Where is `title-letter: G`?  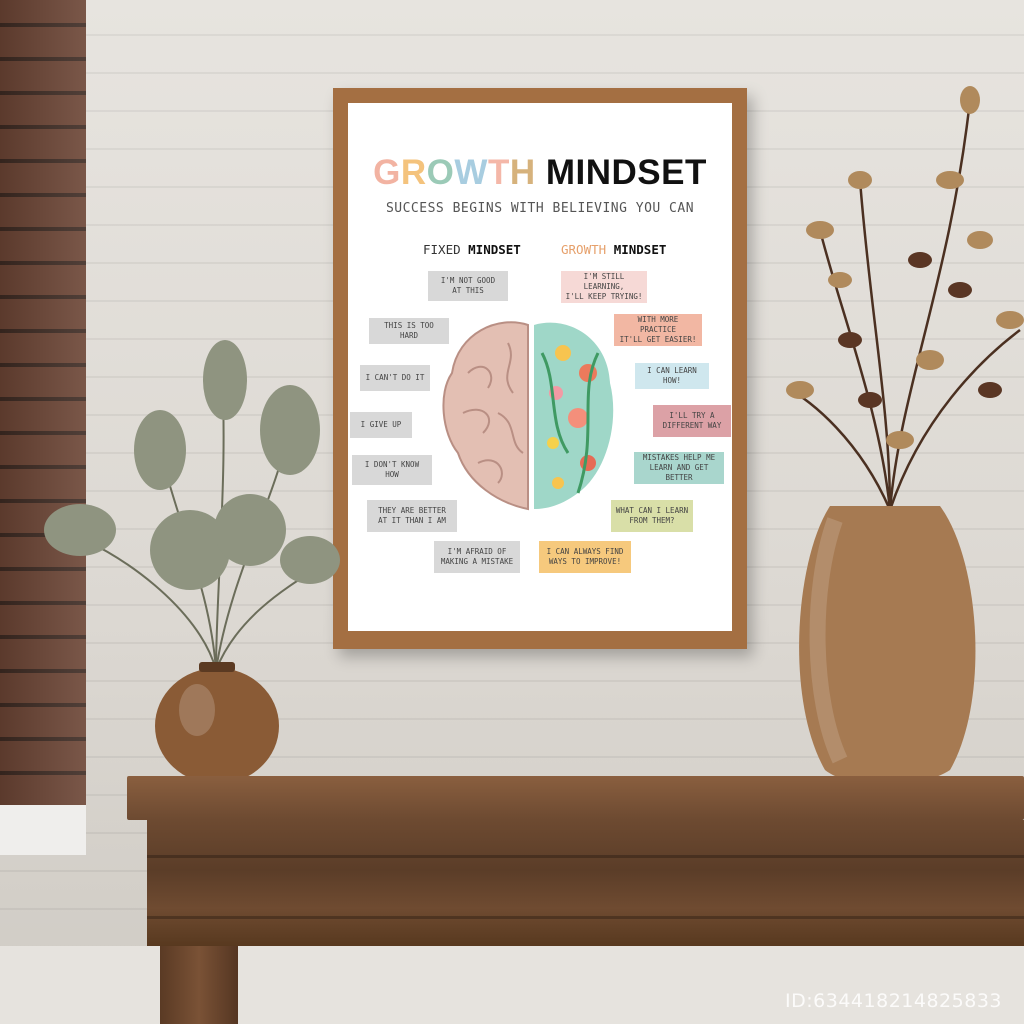 title-letter: G is located at coordinates (387, 172).